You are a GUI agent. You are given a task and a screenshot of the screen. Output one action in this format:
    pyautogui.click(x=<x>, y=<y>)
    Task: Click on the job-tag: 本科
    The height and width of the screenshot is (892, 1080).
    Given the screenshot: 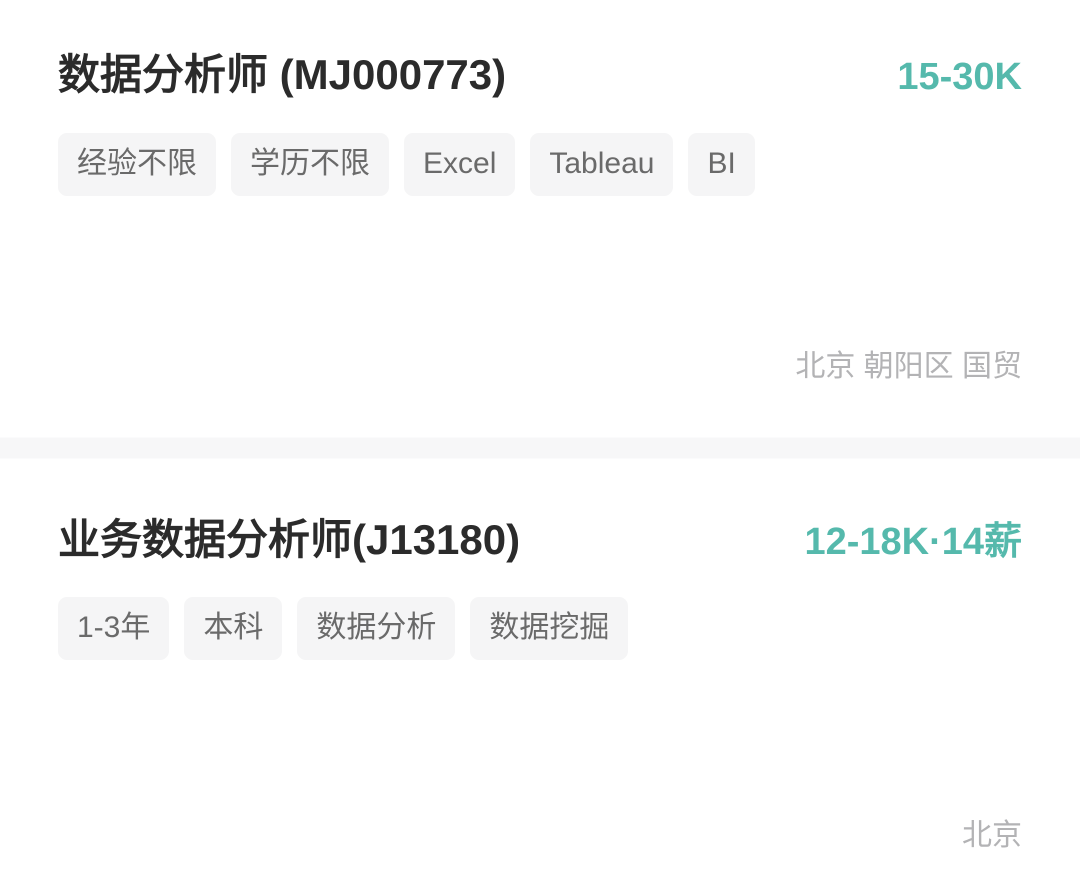 What is the action you would take?
    pyautogui.click(x=233, y=628)
    